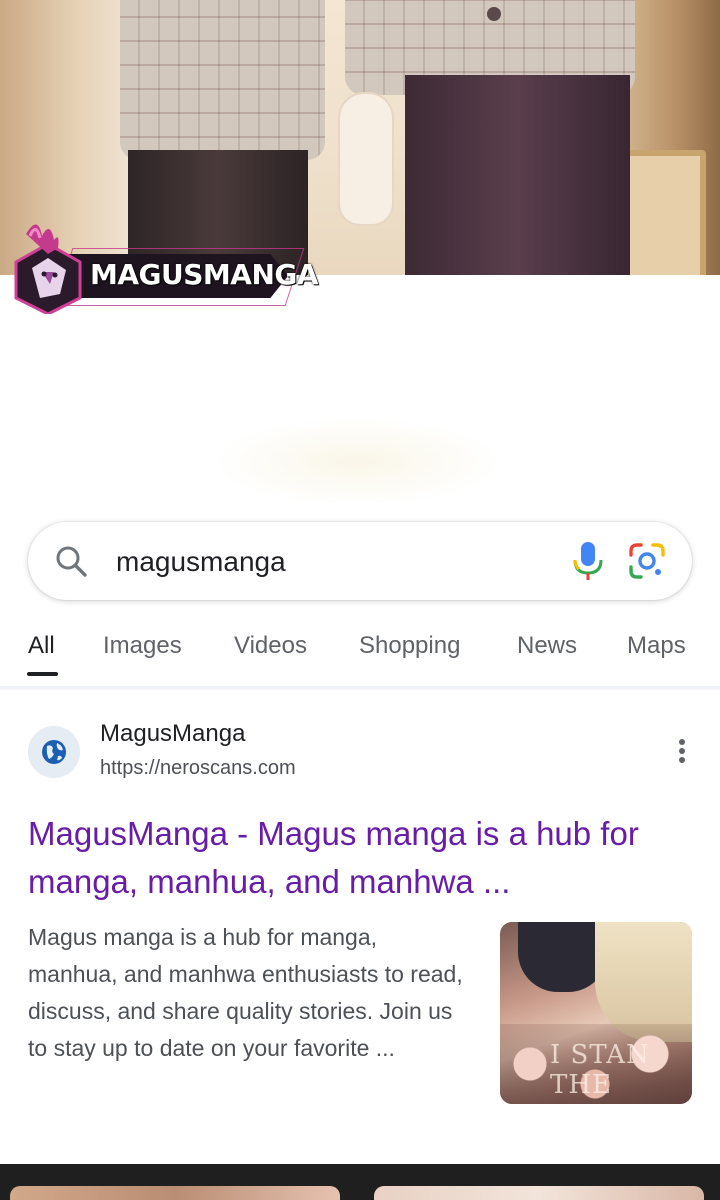  Describe the element at coordinates (201, 562) in the screenshot. I see `search-input: magusmanga` at that location.